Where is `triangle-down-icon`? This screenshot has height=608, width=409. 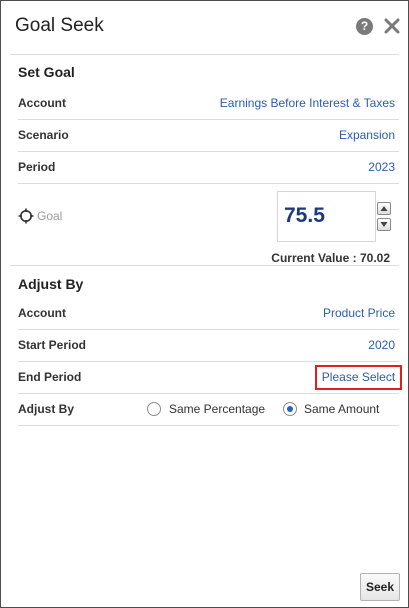 triangle-down-icon is located at coordinates (384, 224).